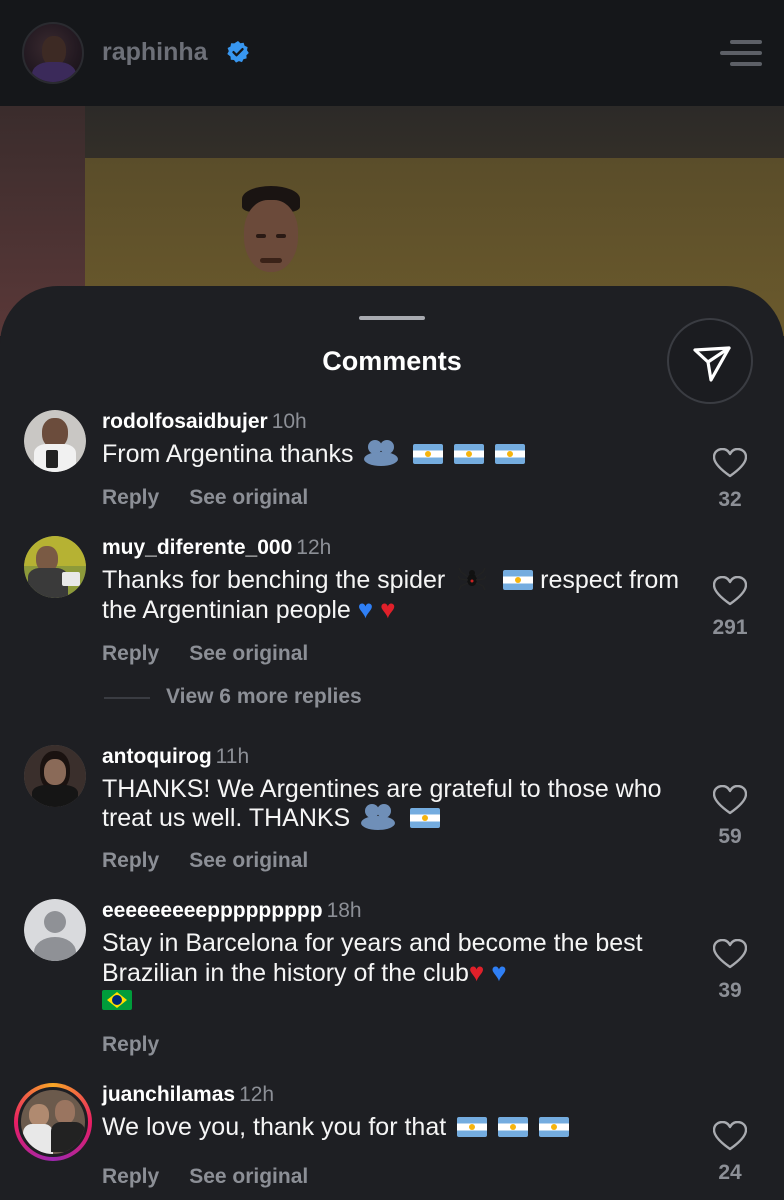 The image size is (784, 1200). I want to click on comment-text: We love you, thank you for that, so click(392, 1127).